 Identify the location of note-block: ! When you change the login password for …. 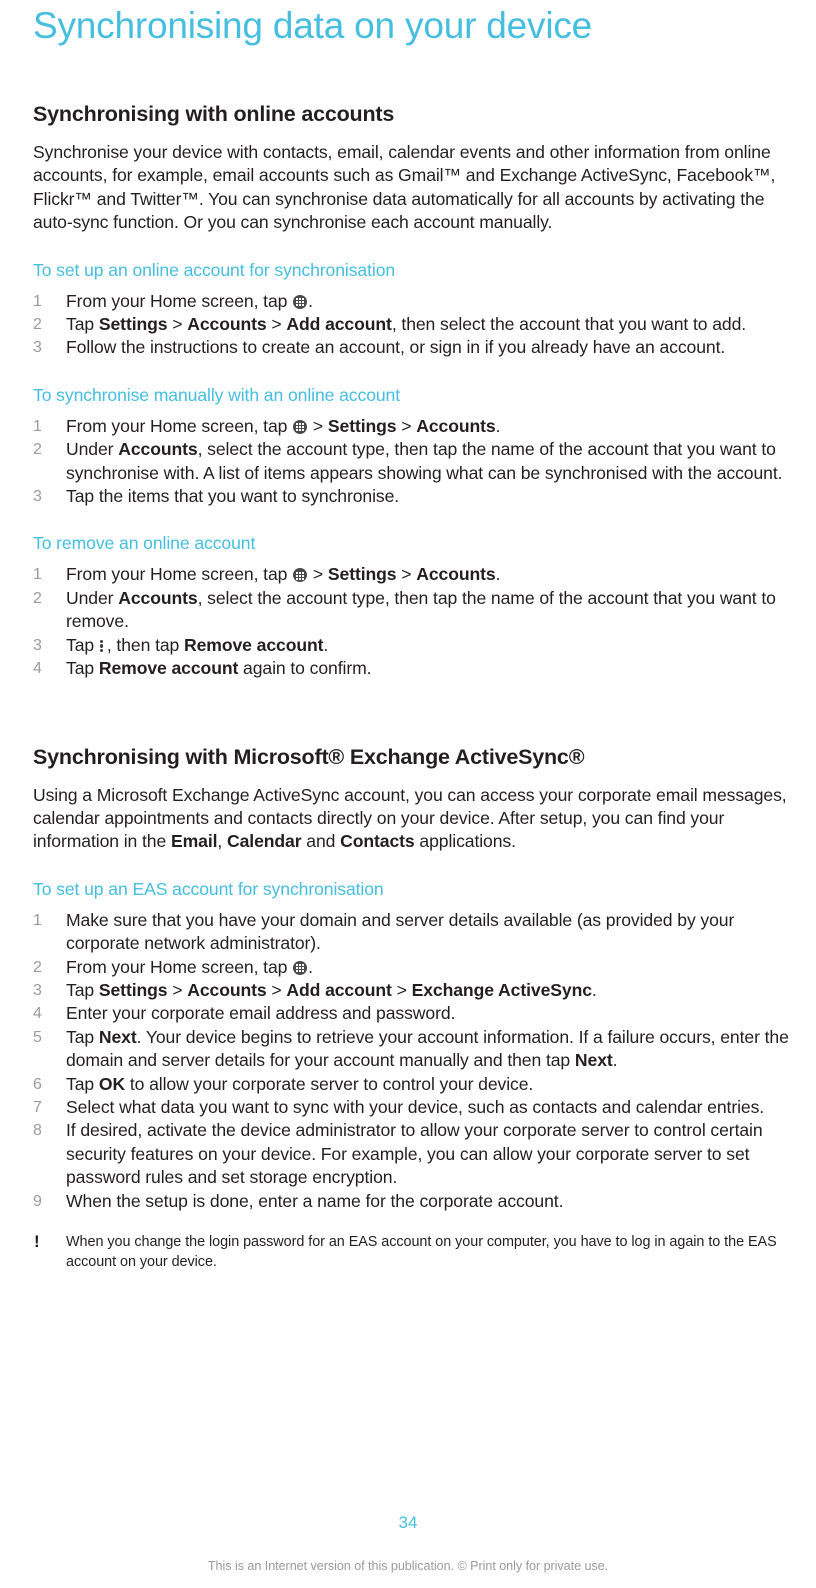
(415, 1252).